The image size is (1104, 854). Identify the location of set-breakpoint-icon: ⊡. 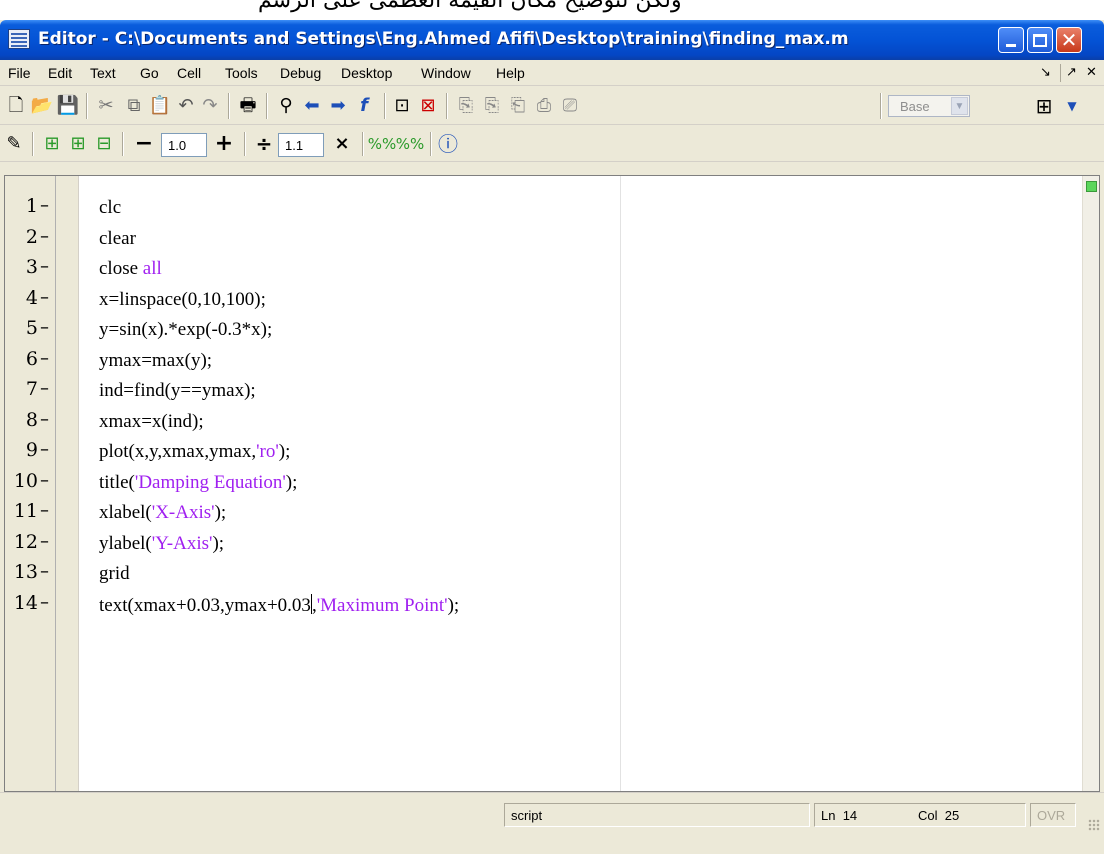
(402, 106).